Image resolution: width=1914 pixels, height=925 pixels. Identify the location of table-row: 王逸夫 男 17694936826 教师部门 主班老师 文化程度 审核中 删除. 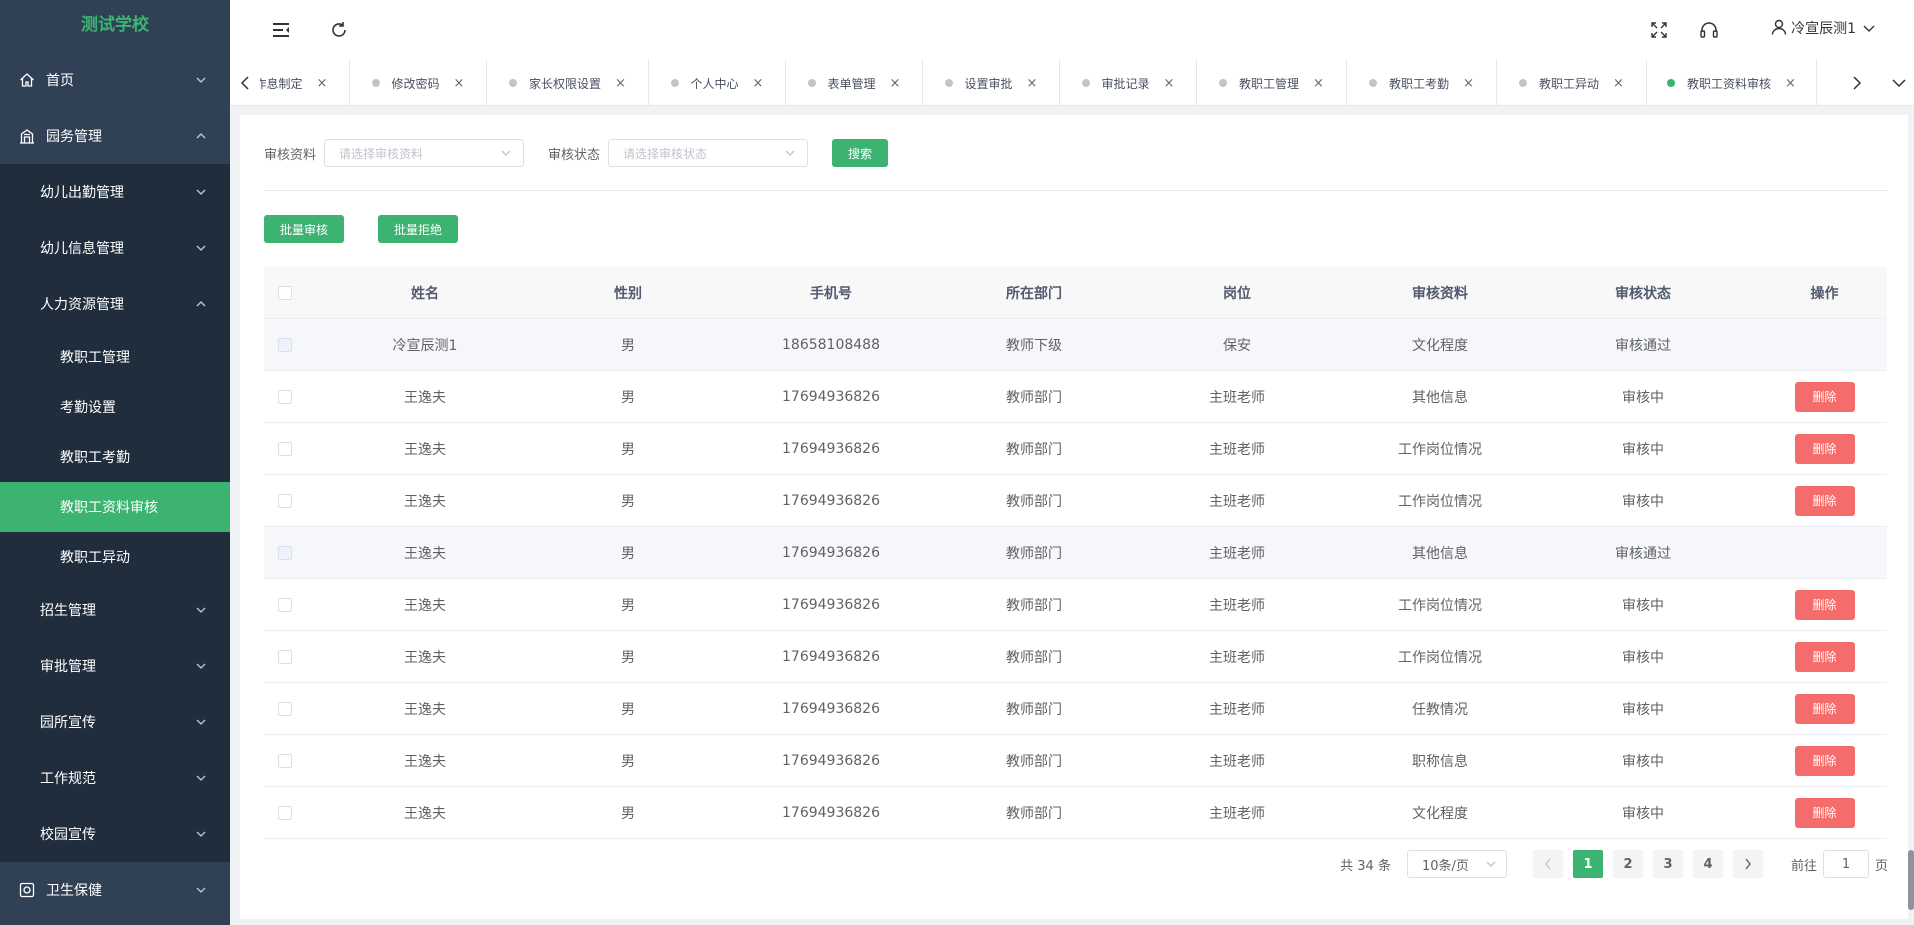
(1075, 813).